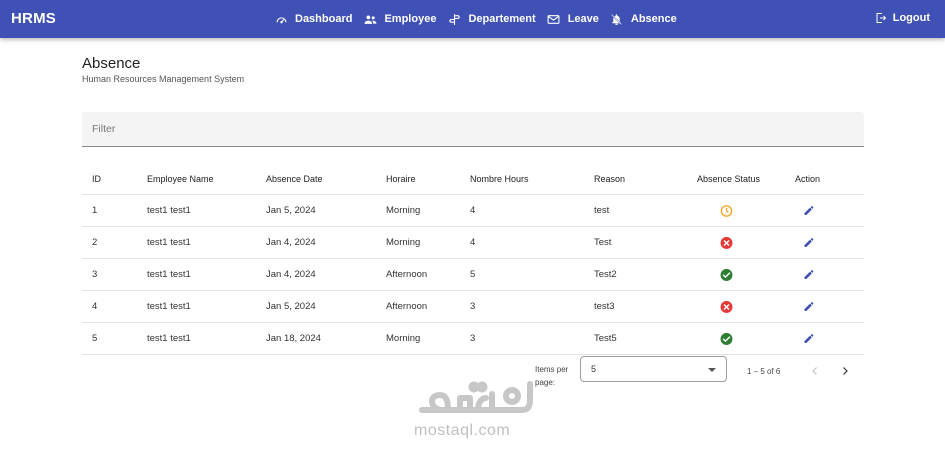 The height and width of the screenshot is (450, 945). What do you see at coordinates (95, 210) in the screenshot?
I see `cell-id: 1` at bounding box center [95, 210].